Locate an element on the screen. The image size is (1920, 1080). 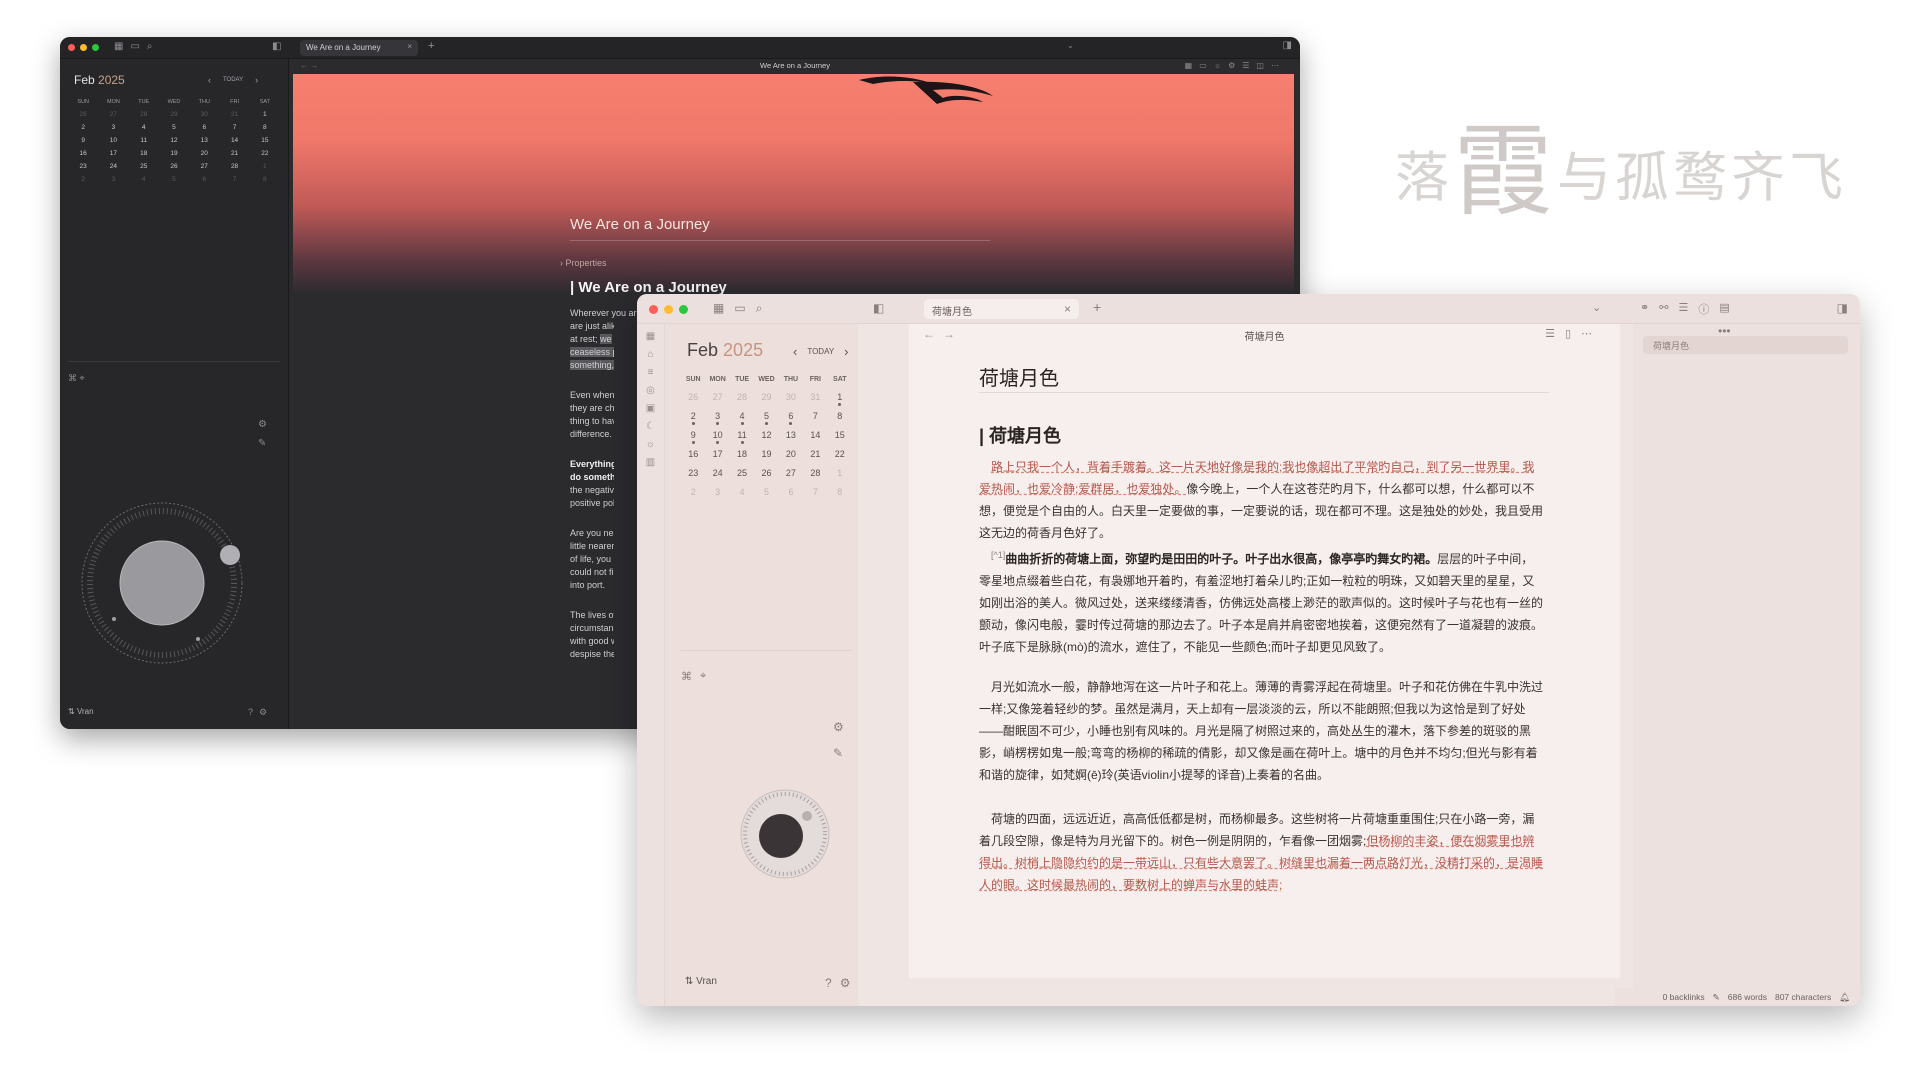
magic-wand-icon: ✎ is located at coordinates (838, 753).